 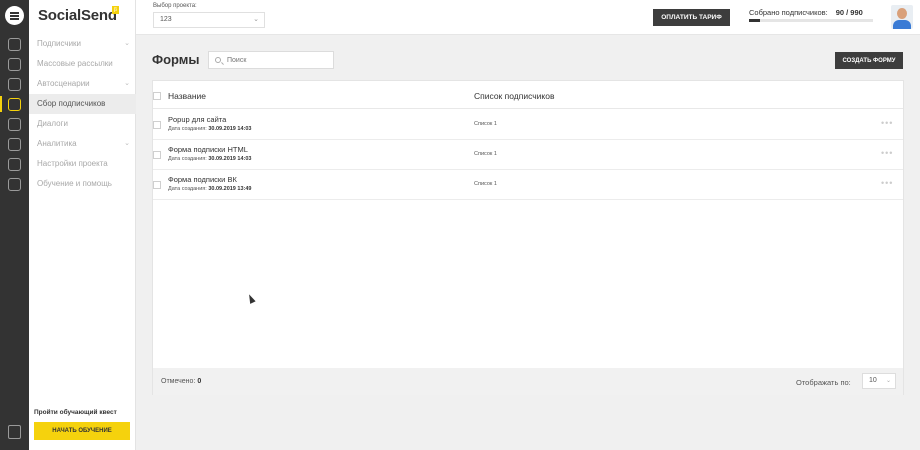 What do you see at coordinates (82, 144) in the screenshot?
I see `sidebar-item-analytics: Аналитика ⌄` at bounding box center [82, 144].